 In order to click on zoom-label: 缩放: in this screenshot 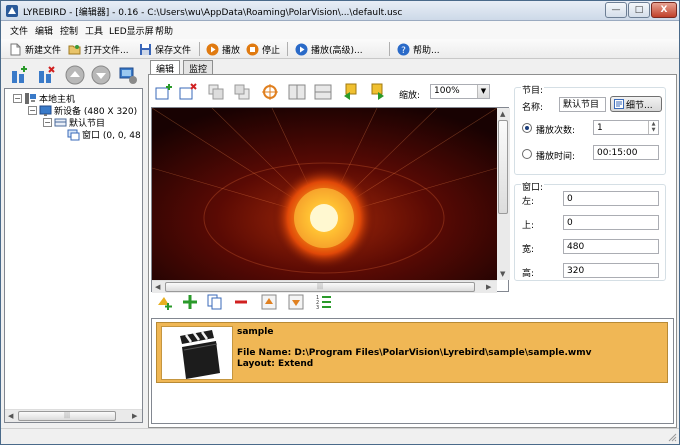, I will do `click(410, 96)`.